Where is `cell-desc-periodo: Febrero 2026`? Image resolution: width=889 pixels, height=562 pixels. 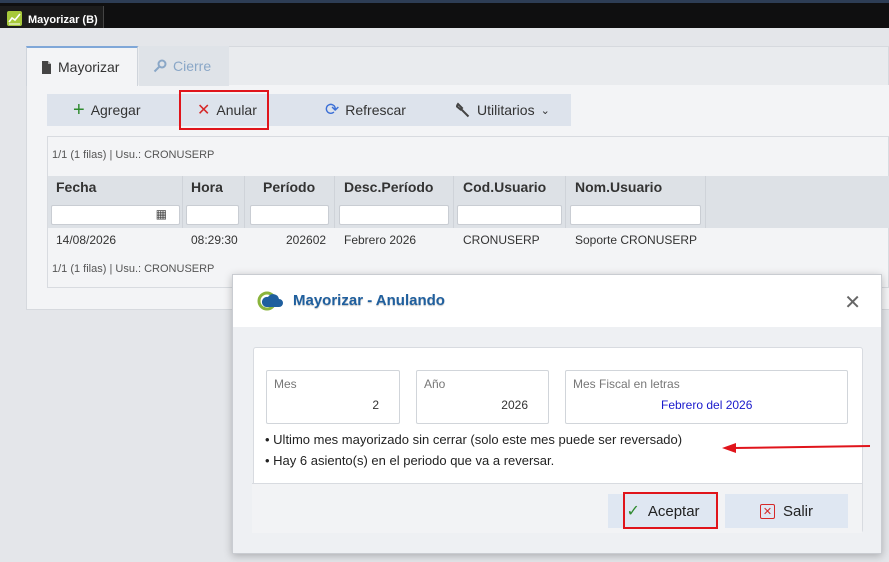 cell-desc-periodo: Febrero 2026 is located at coordinates (380, 240).